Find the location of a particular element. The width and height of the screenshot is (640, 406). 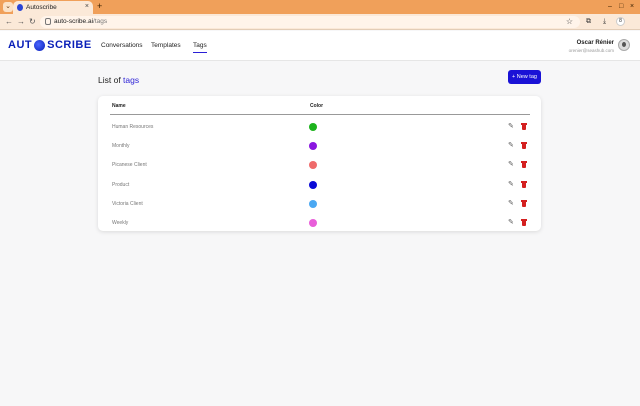

tag-name: Weekly is located at coordinates (120, 223).